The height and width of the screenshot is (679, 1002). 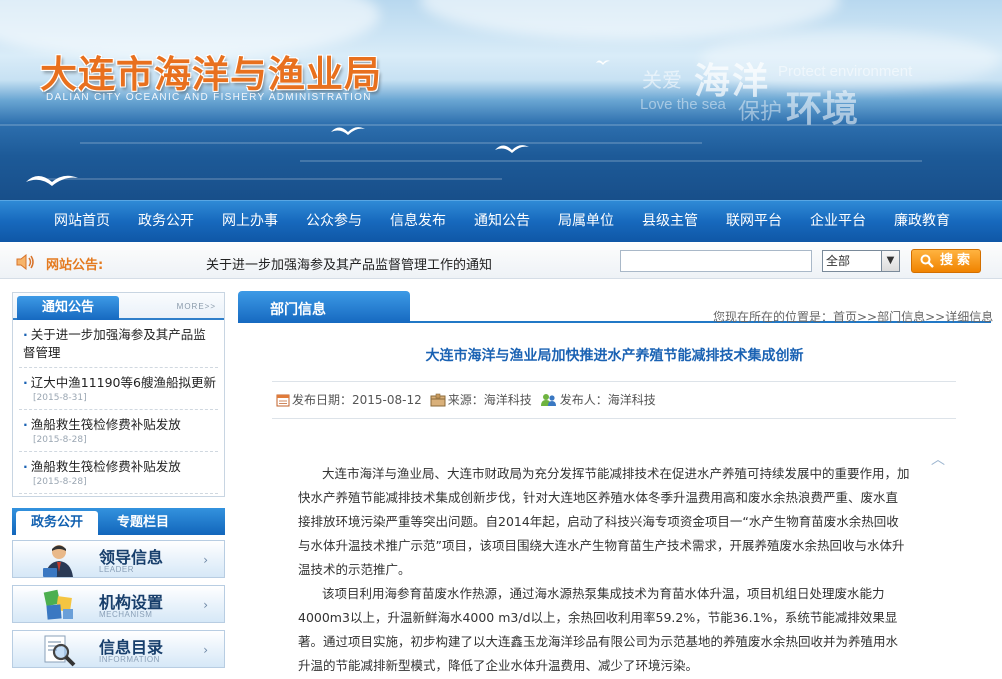 I want to click on nav-item: 网站首页, so click(x=82, y=221).